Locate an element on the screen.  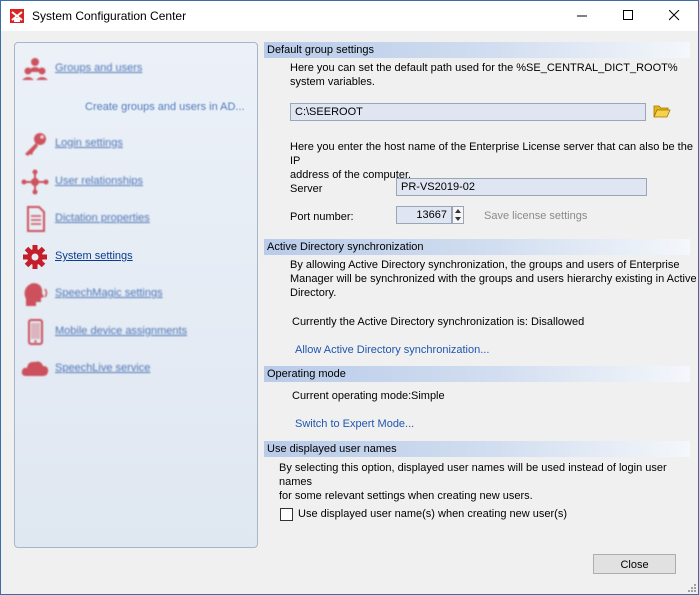
use-display-names-checkbox is located at coordinates (286, 514).